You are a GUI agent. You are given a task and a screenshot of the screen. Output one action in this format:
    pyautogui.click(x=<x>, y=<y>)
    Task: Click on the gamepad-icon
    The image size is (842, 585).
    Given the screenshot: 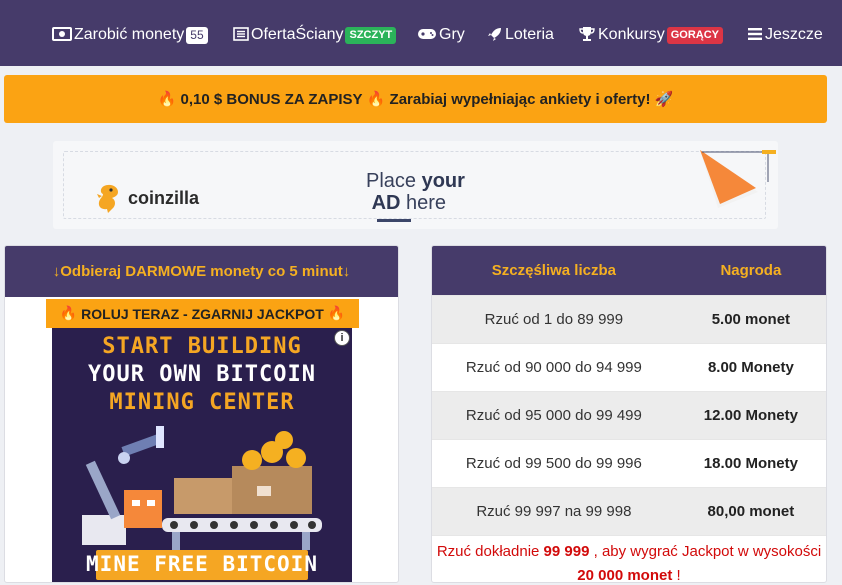 What is the action you would take?
    pyautogui.click(x=427, y=35)
    